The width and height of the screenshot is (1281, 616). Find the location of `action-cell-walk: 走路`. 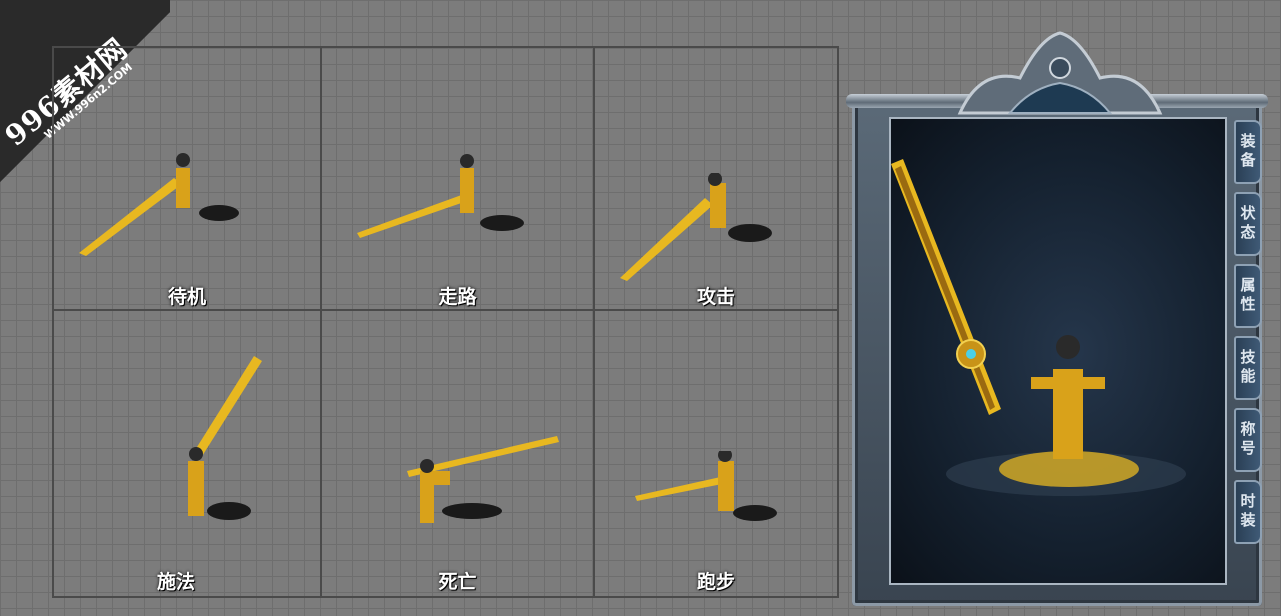

action-cell-walk: 走路 is located at coordinates (457, 178).